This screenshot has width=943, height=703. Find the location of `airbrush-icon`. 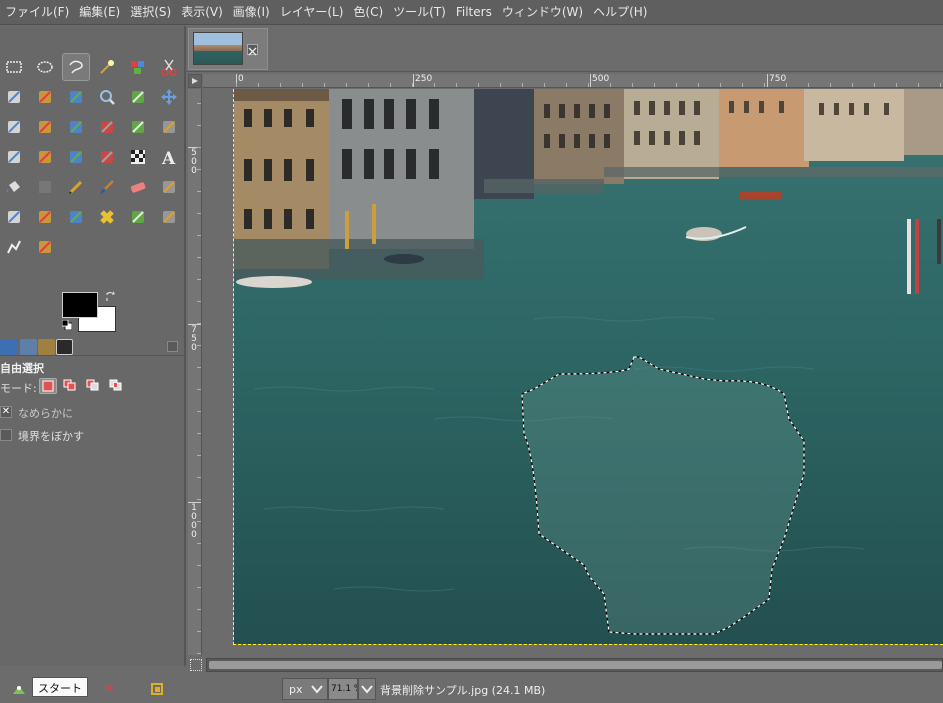

airbrush-icon is located at coordinates (169, 187).